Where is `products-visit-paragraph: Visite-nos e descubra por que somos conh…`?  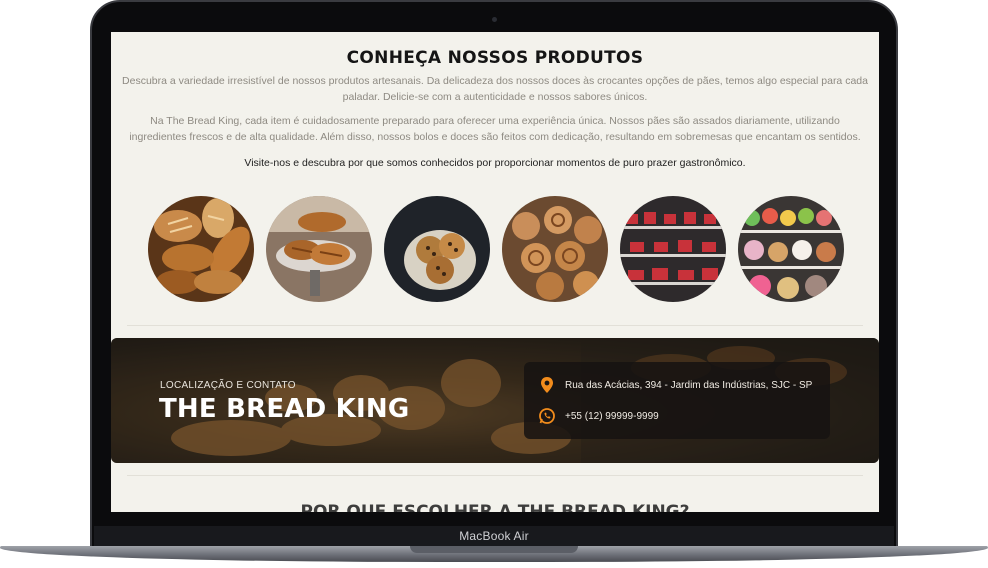
products-visit-paragraph: Visite-nos e descubra por que somos conh… is located at coordinates (495, 163).